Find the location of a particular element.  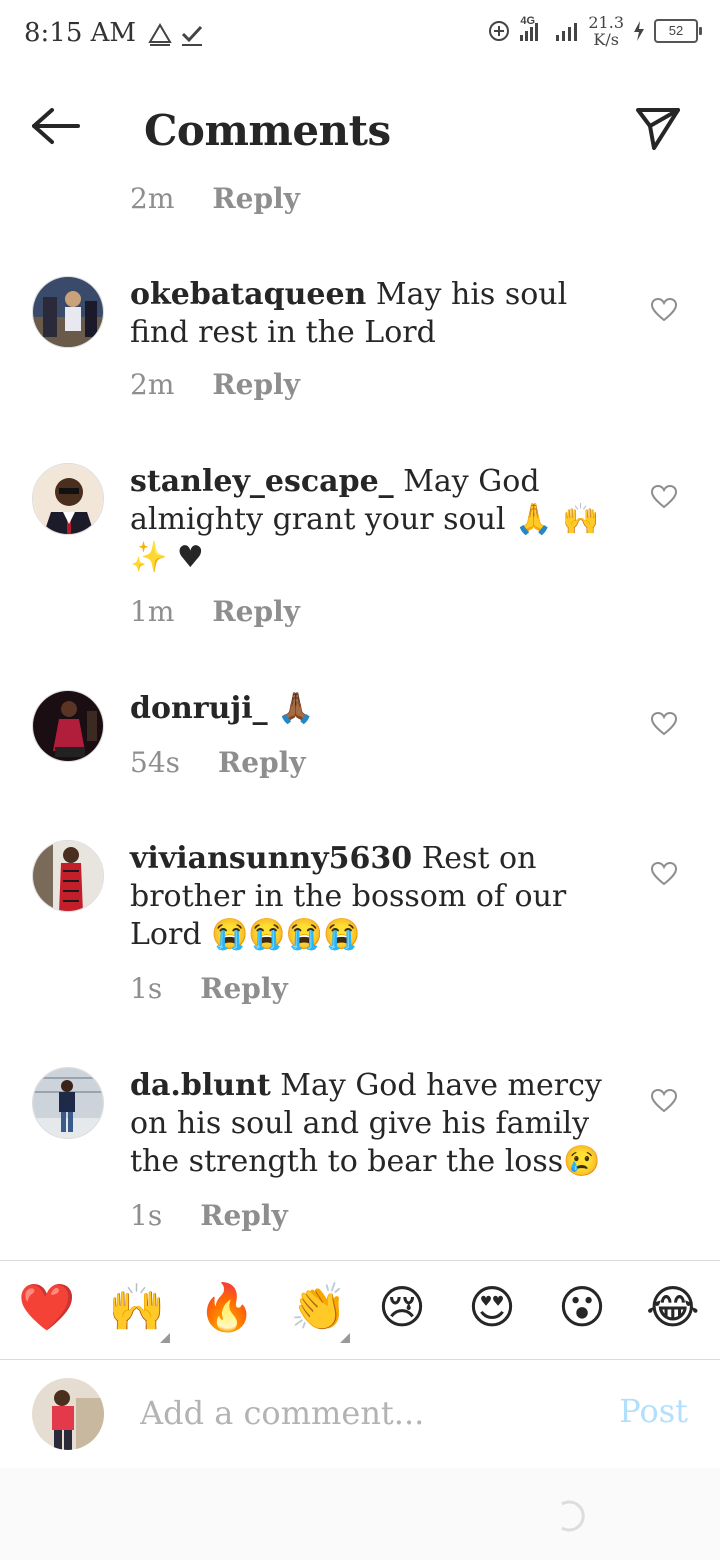

comment-username: okebataqueen is located at coordinates (248, 294).